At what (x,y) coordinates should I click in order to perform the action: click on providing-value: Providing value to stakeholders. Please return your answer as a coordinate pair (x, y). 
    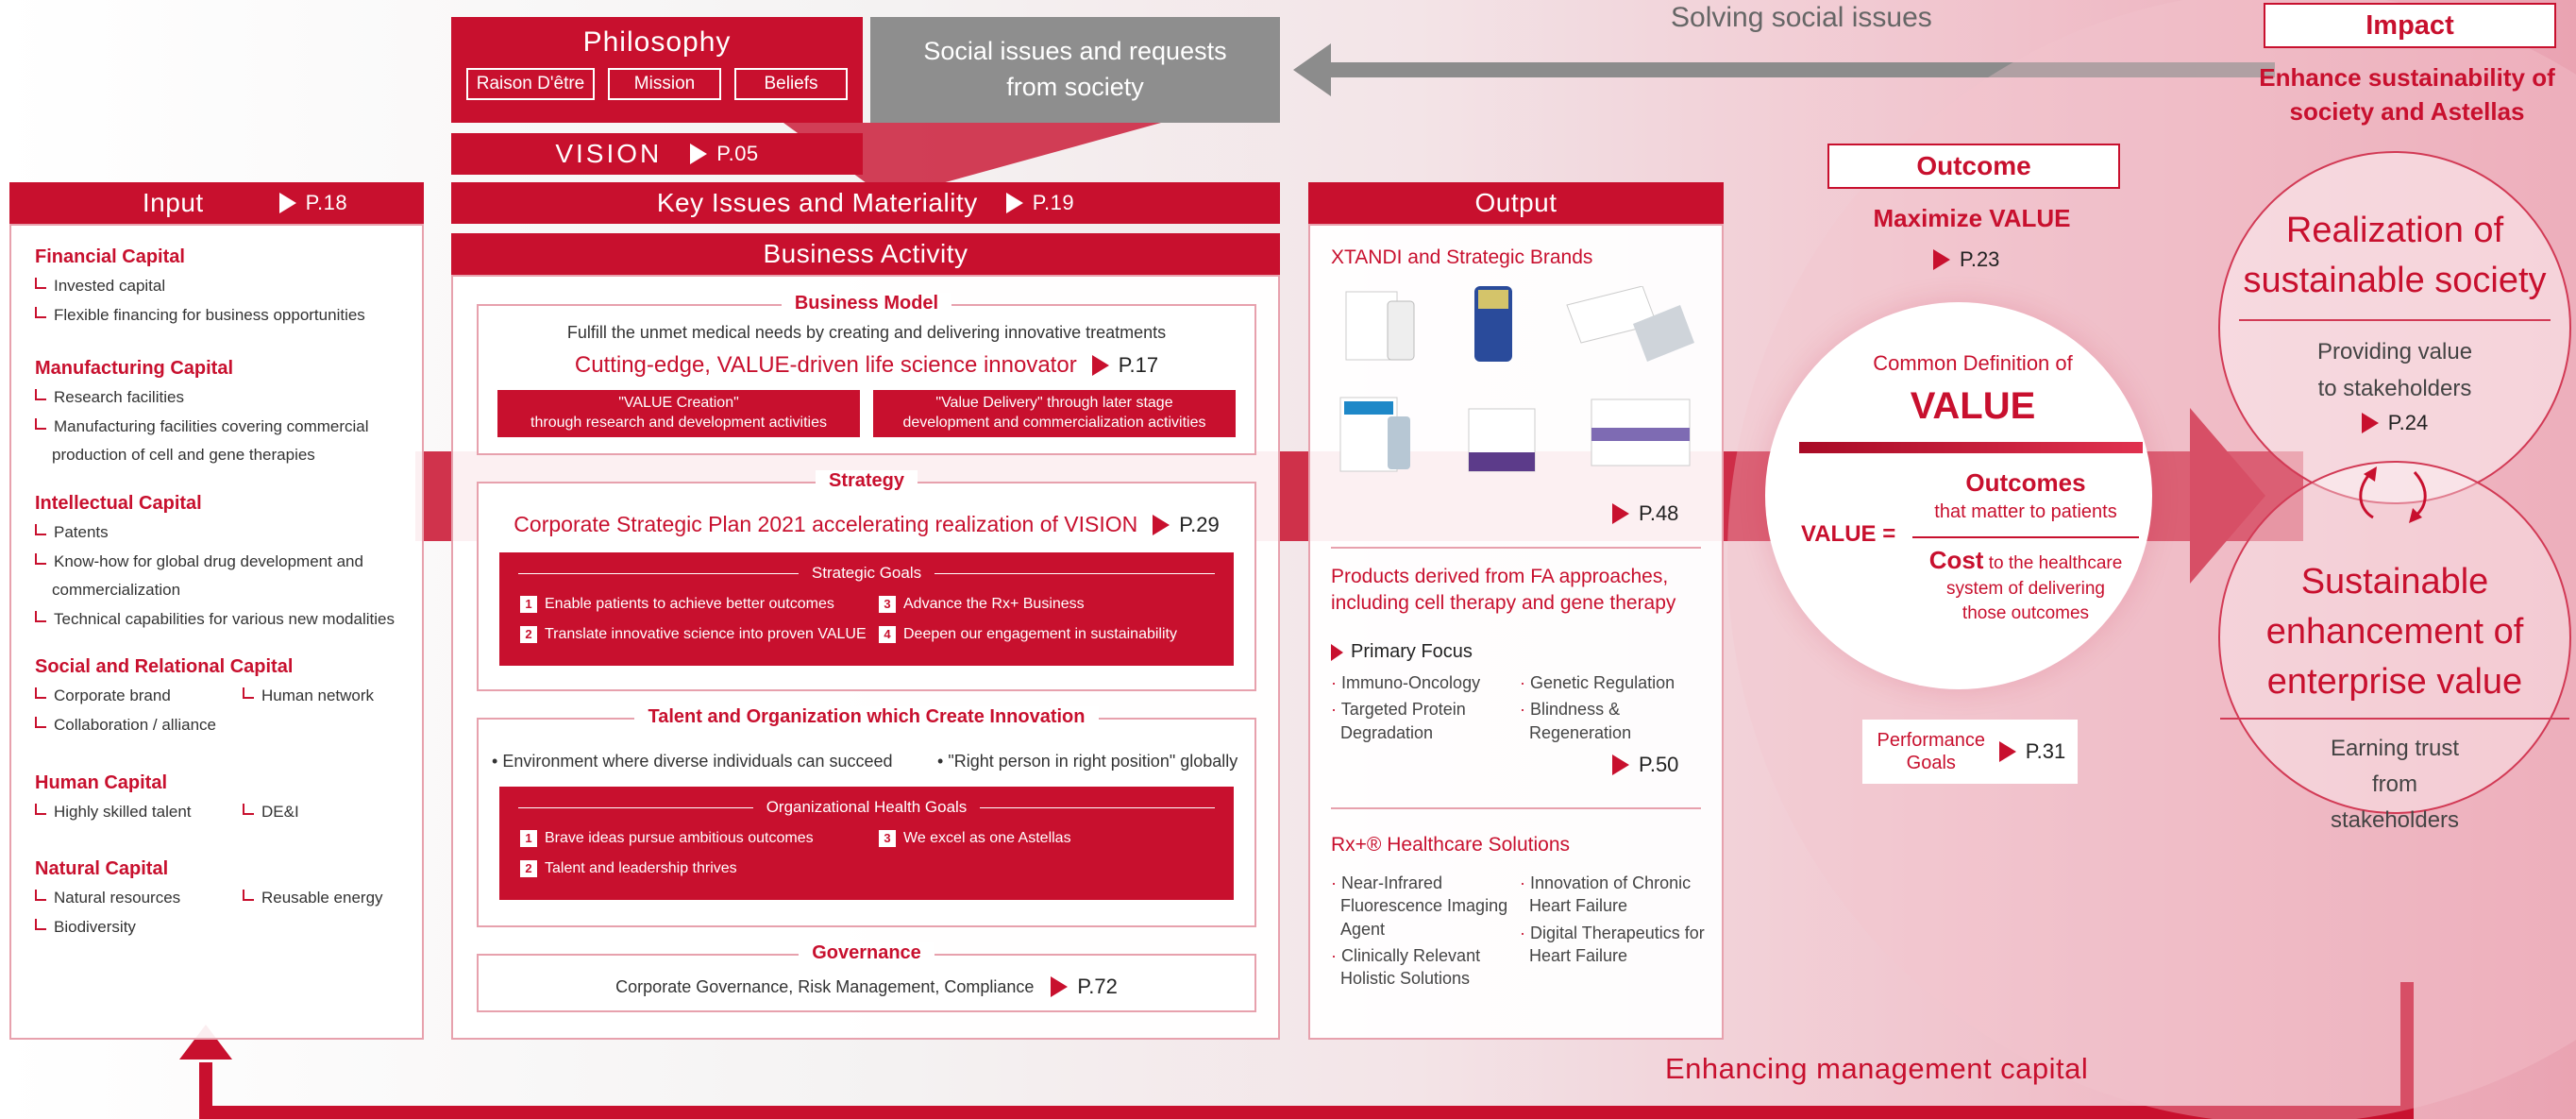
    Looking at the image, I should click on (2395, 370).